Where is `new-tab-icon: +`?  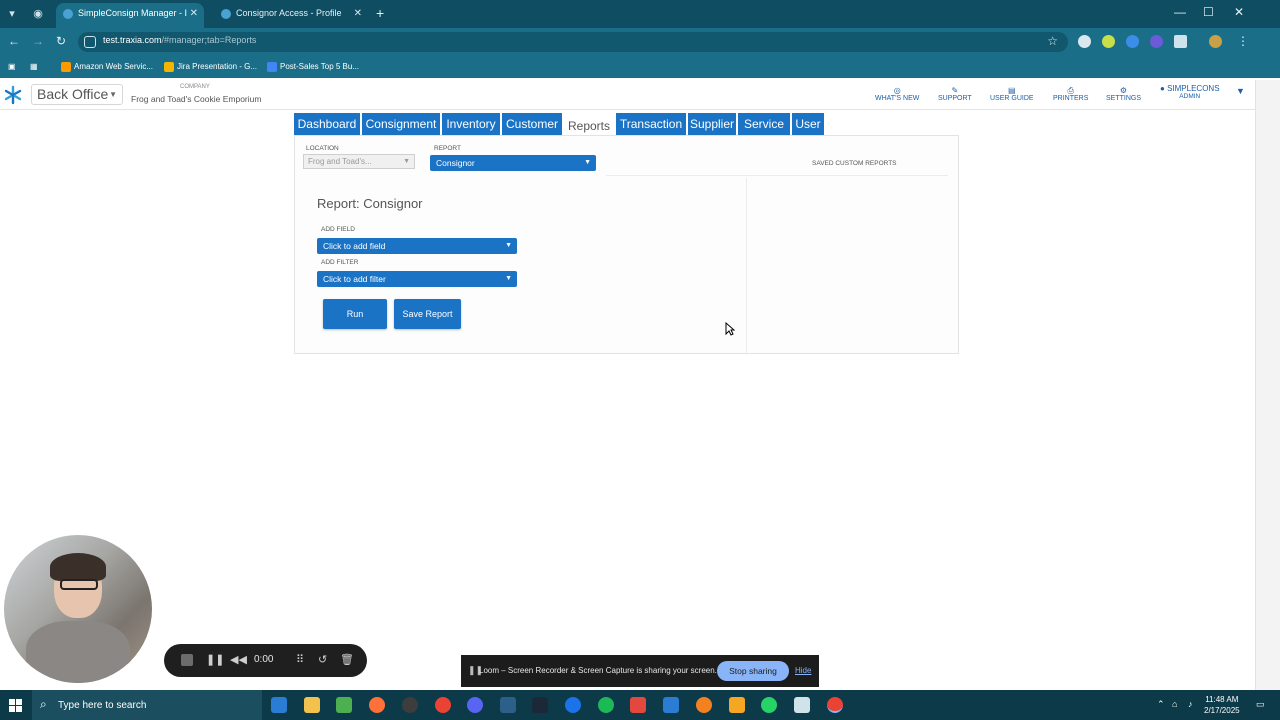
new-tab-icon: + is located at coordinates (380, 13).